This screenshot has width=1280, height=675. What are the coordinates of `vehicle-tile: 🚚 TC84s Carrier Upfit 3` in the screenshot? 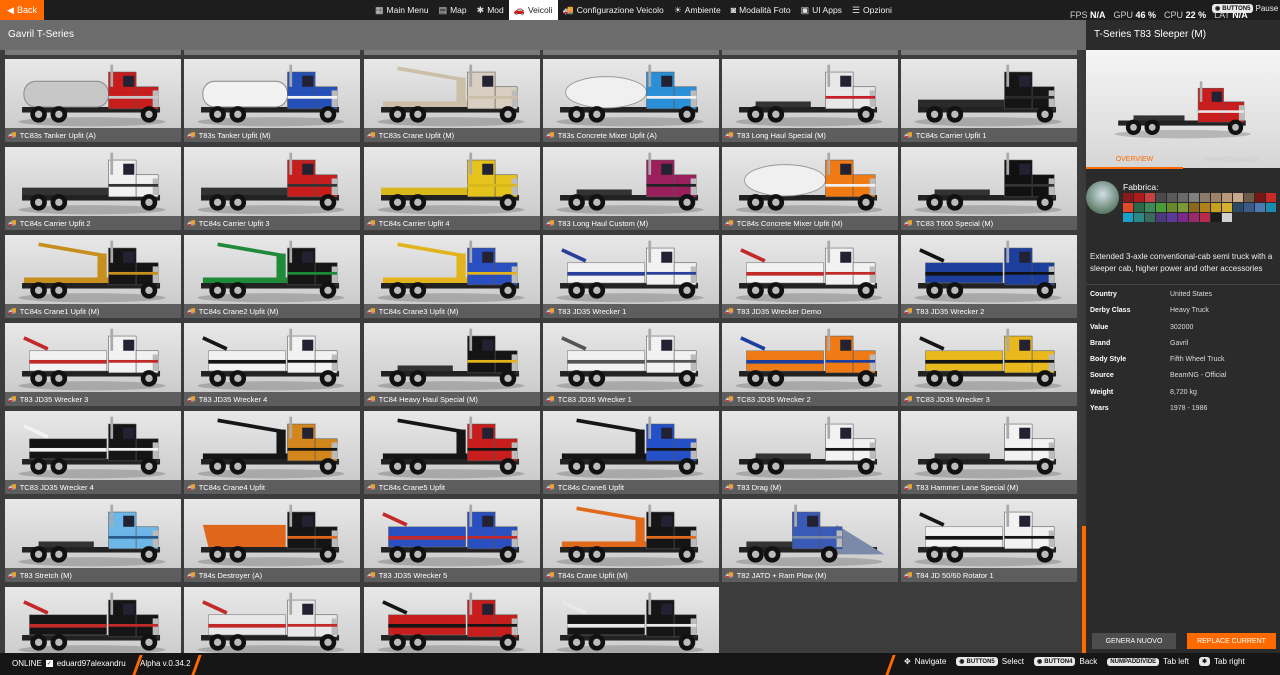 It's located at (272, 188).